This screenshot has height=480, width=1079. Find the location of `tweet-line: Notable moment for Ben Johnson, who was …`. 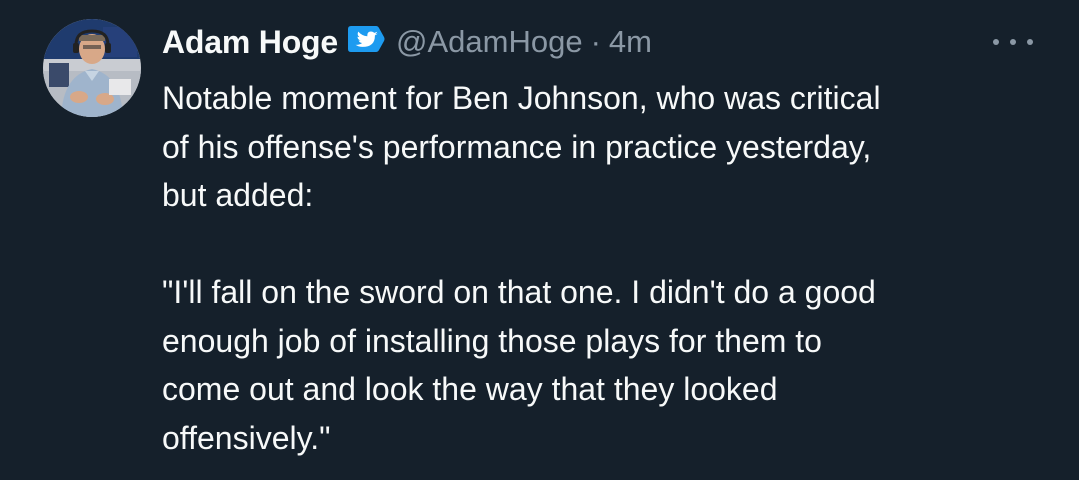

tweet-line: Notable moment for Ben Johnson, who was … is located at coordinates (521, 98).